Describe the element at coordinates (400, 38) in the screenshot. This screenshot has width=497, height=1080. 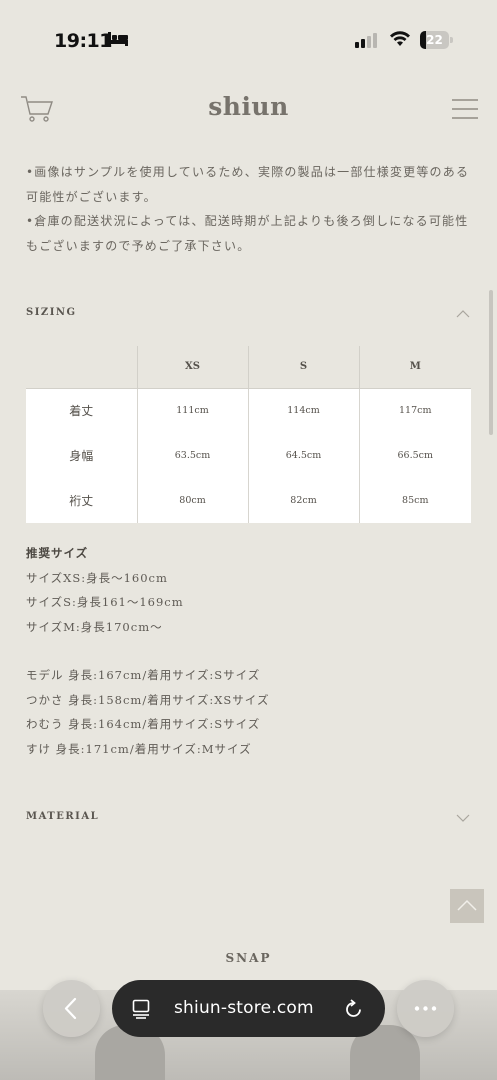
I see `wifi-icon` at that location.